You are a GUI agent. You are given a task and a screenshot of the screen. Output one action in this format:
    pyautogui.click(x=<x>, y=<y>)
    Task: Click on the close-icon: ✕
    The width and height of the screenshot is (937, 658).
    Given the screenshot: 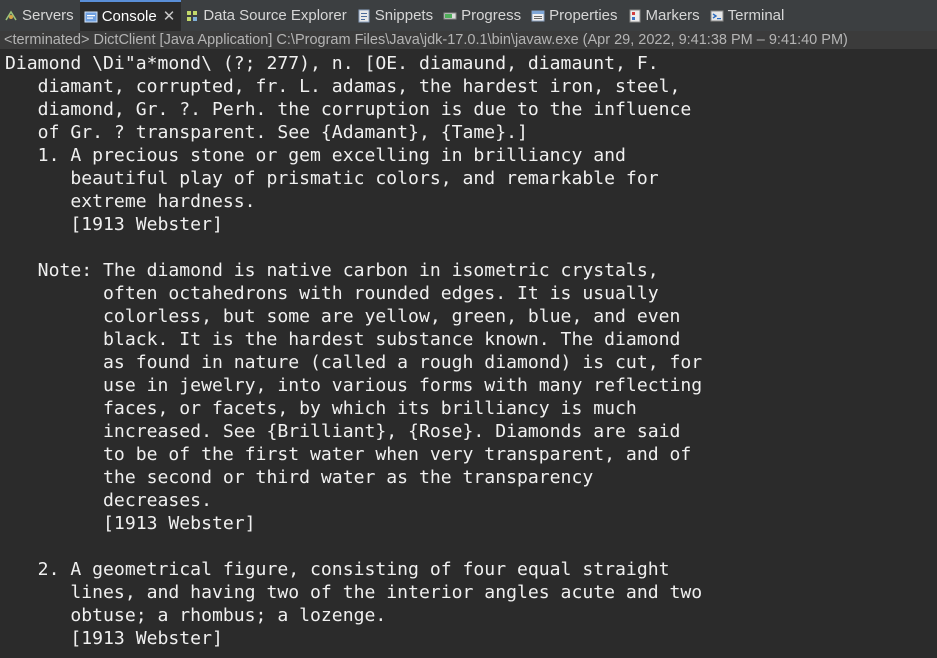 What is the action you would take?
    pyautogui.click(x=169, y=16)
    